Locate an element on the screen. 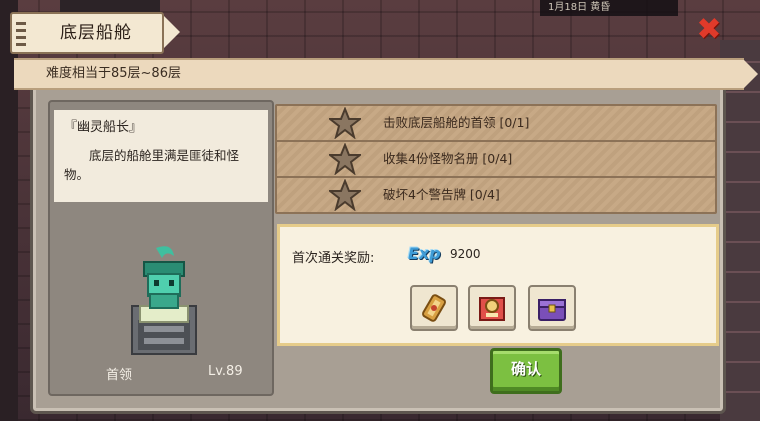  portrait-card-icon is located at coordinates (492, 309).